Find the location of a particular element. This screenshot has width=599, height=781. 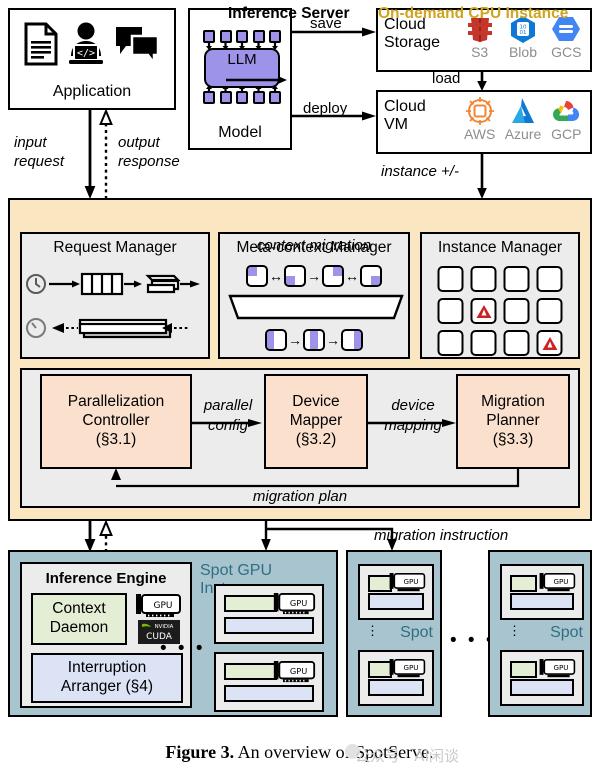

application-icon-row: </> is located at coordinates (92, 44).